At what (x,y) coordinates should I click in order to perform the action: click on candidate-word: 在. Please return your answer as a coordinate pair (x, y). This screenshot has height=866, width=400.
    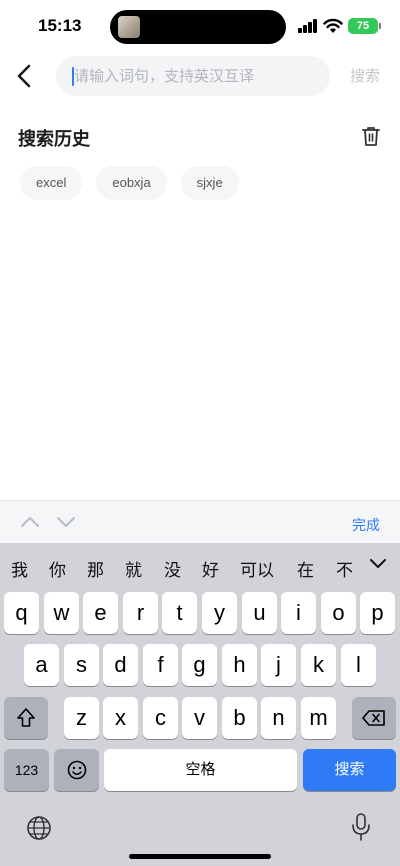
    Looking at the image, I should click on (305, 568).